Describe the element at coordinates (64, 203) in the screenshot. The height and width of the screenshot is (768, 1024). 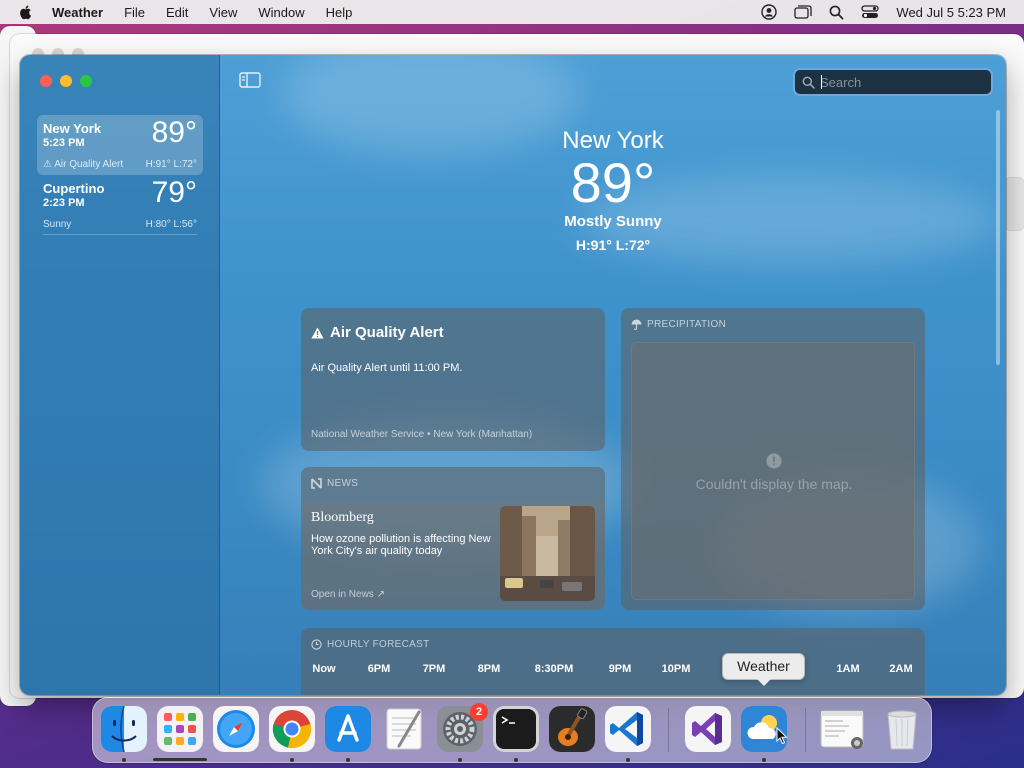
I see `location-time: 2:23 PM` at that location.